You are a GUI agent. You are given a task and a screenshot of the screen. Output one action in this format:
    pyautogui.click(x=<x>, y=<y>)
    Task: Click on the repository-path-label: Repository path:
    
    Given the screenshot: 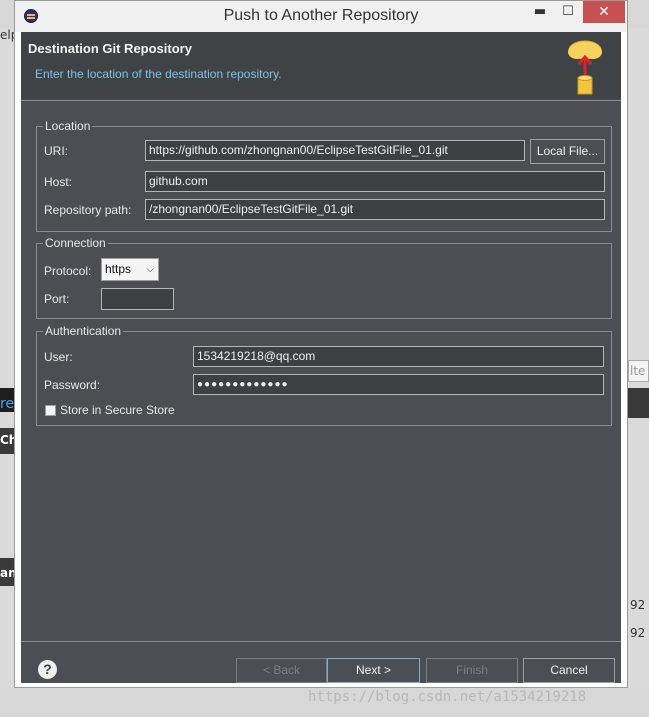 What is the action you would take?
    pyautogui.click(x=88, y=210)
    